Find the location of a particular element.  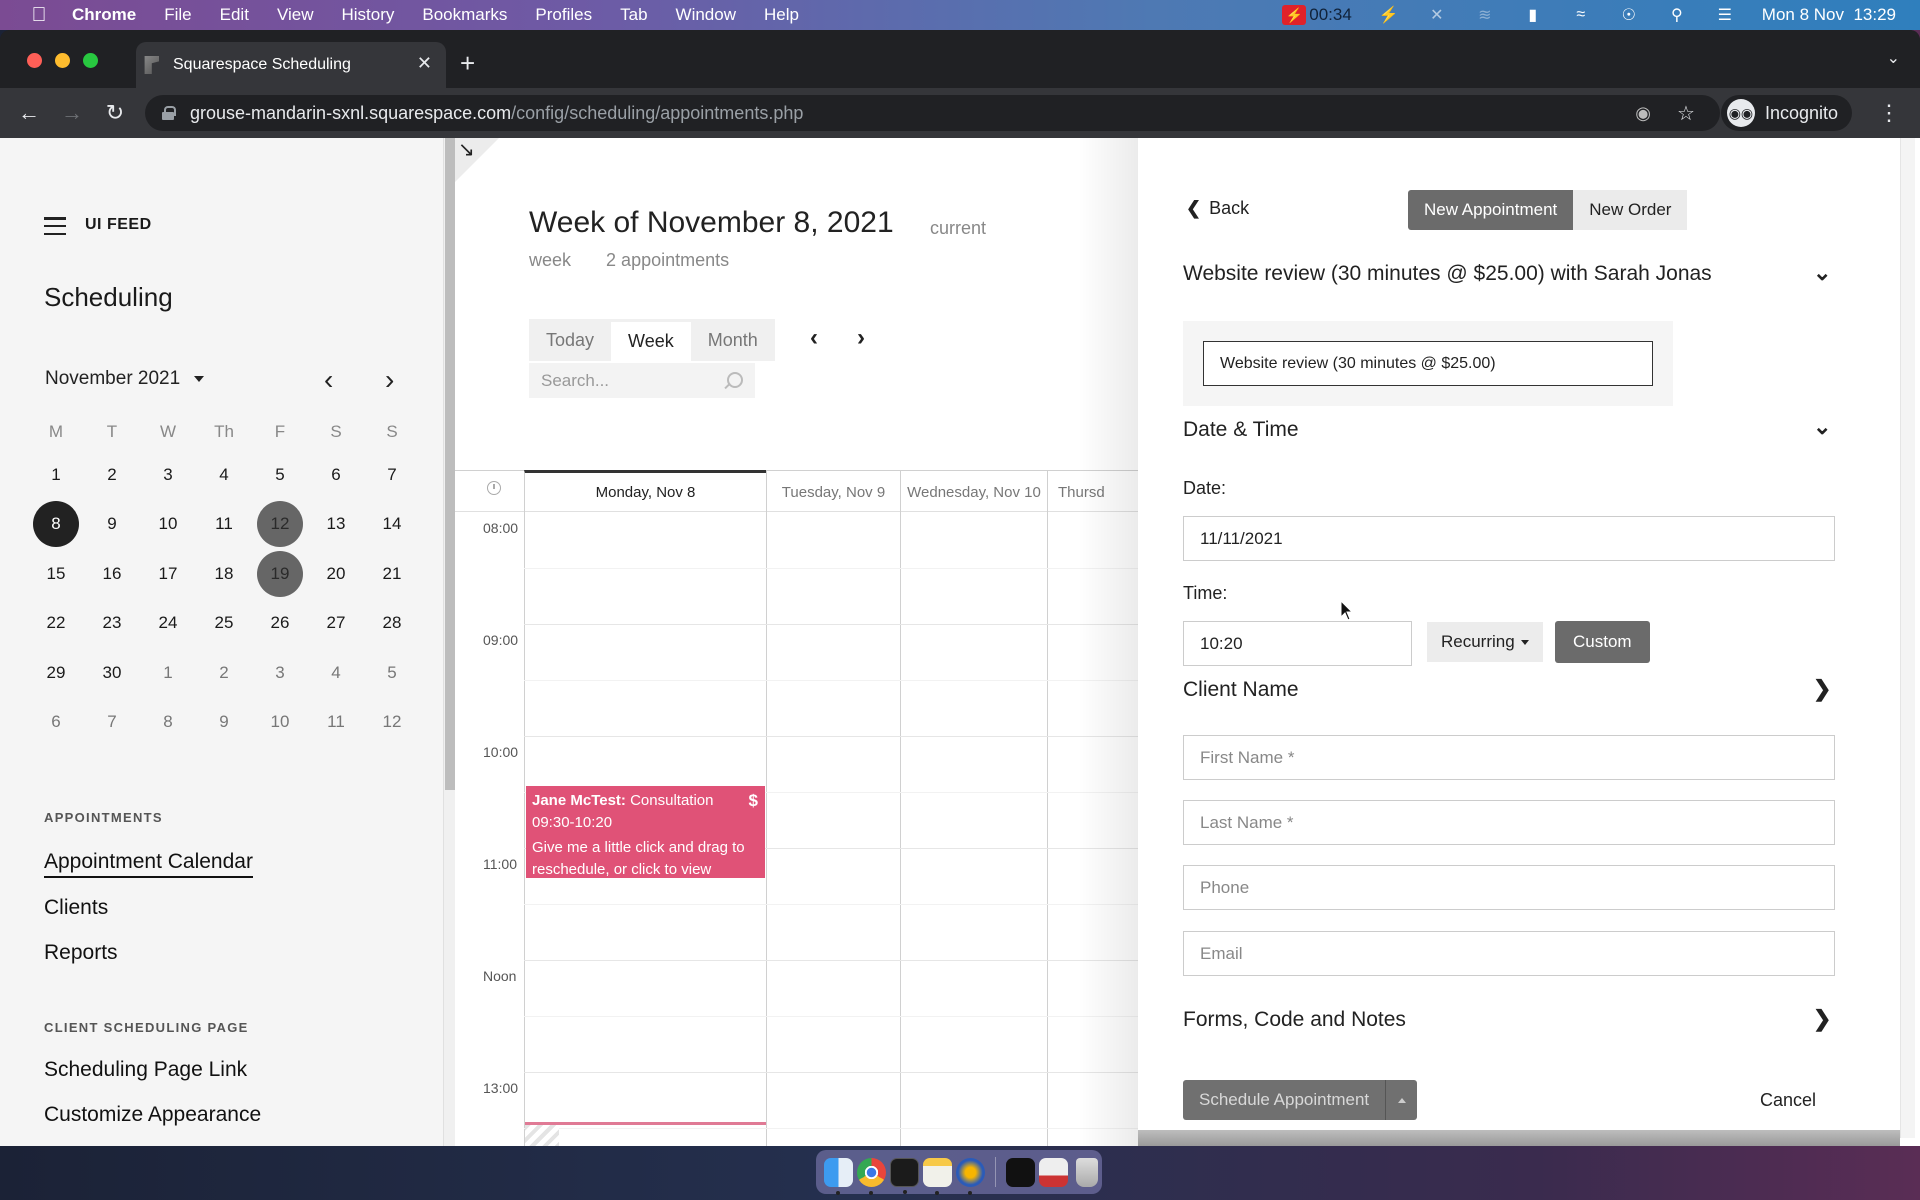

sidebar-link-scheduling-page-link: Scheduling Page Link is located at coordinates (145, 1070).